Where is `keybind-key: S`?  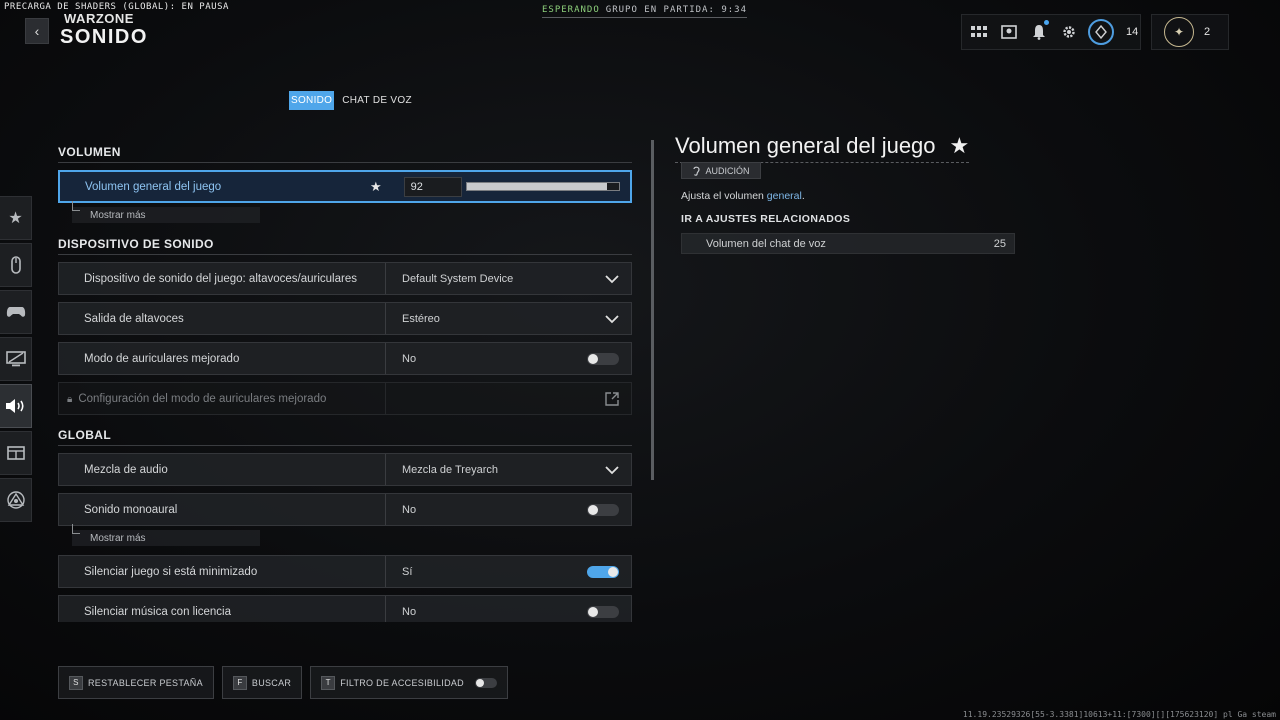 keybind-key: S is located at coordinates (76, 682).